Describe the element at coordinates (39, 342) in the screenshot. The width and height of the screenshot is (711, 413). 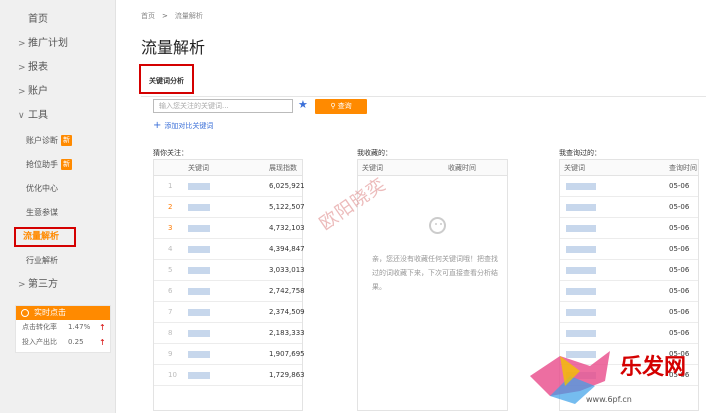
I see `metric-label: 投入产出比` at that location.